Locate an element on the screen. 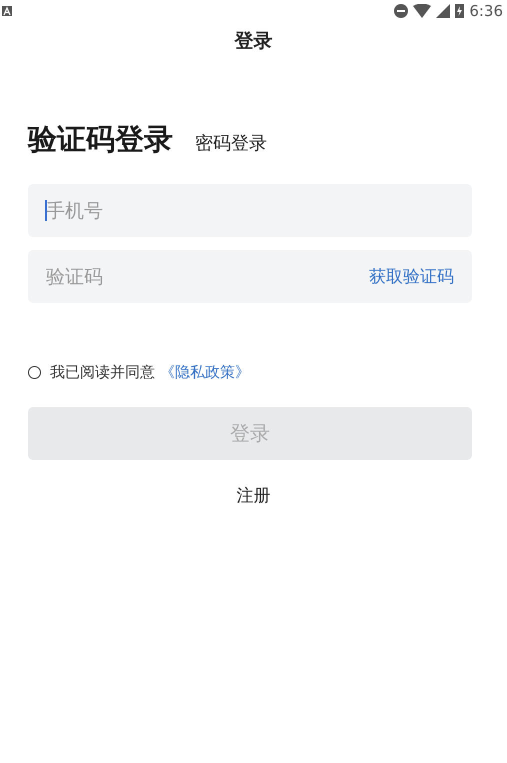  wifi-icon is located at coordinates (422, 11).